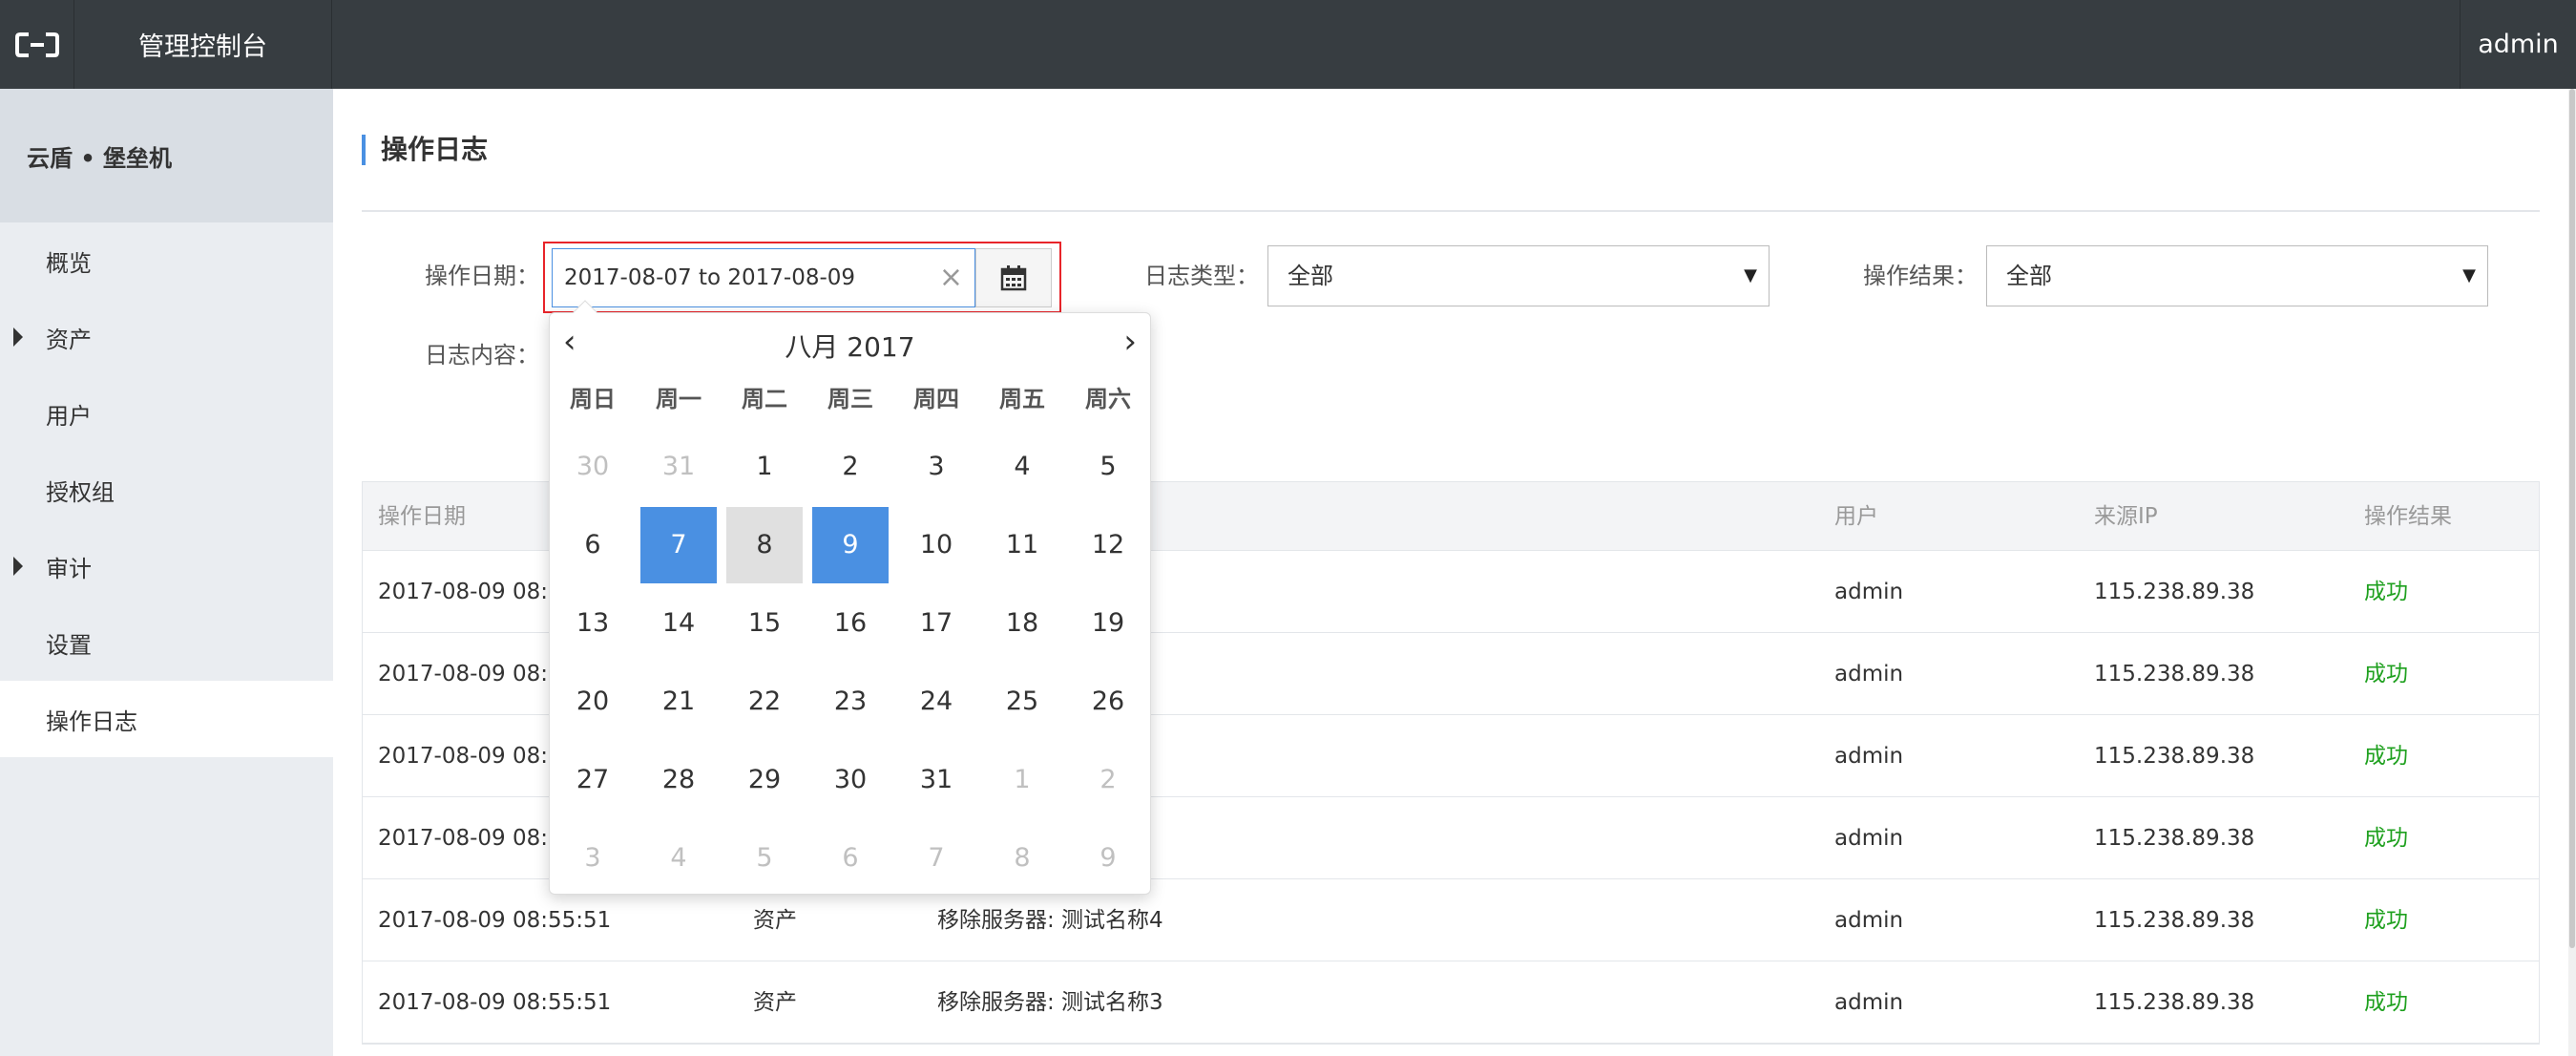 The height and width of the screenshot is (1056, 2576). What do you see at coordinates (69, 339) in the screenshot?
I see `sidebar-item-label: 资产` at bounding box center [69, 339].